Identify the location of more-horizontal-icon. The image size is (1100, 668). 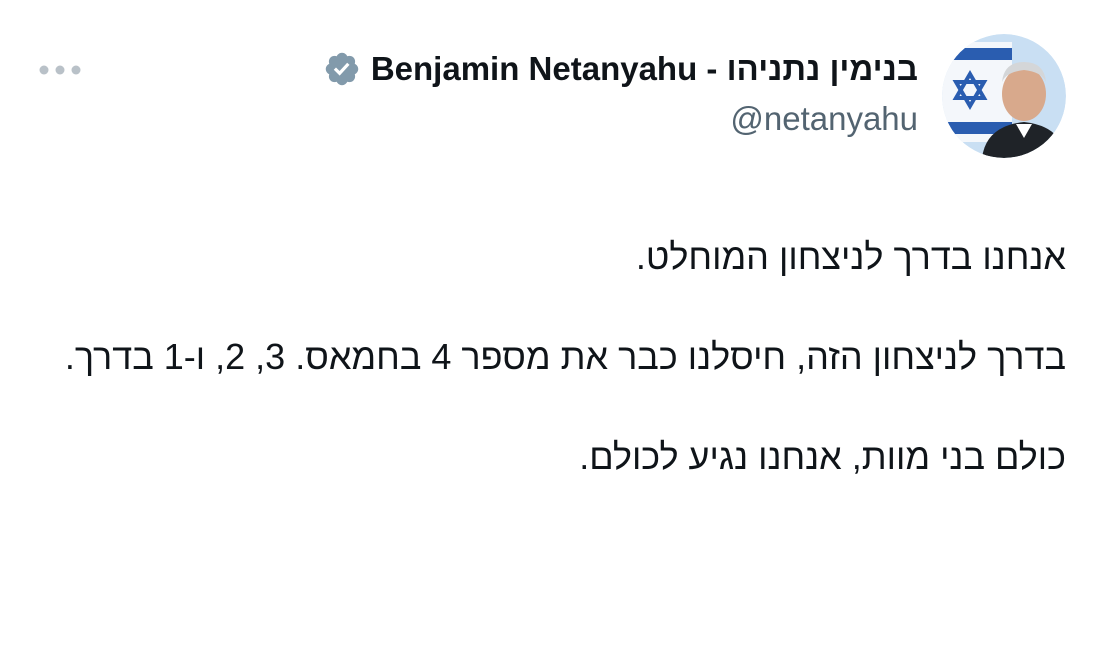
(60, 70).